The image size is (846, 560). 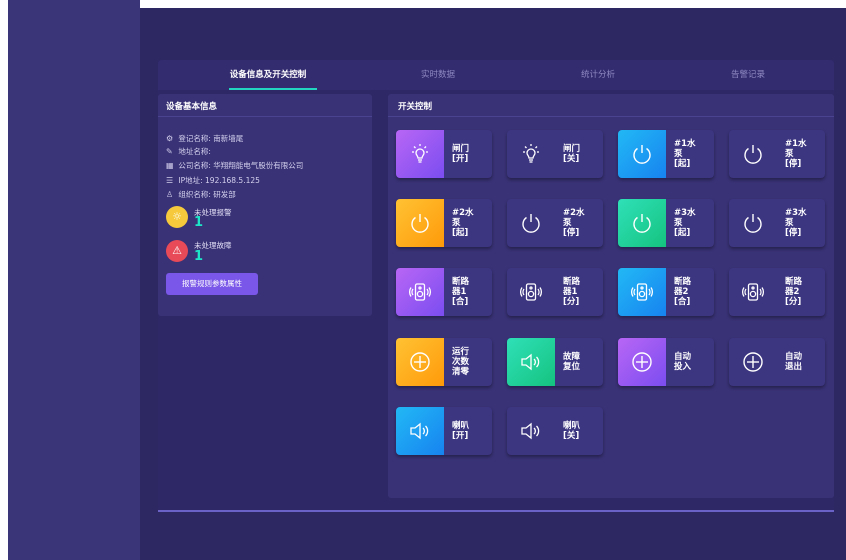 I want to click on control-button-label: #1水 泵 [起], so click(x=685, y=154).